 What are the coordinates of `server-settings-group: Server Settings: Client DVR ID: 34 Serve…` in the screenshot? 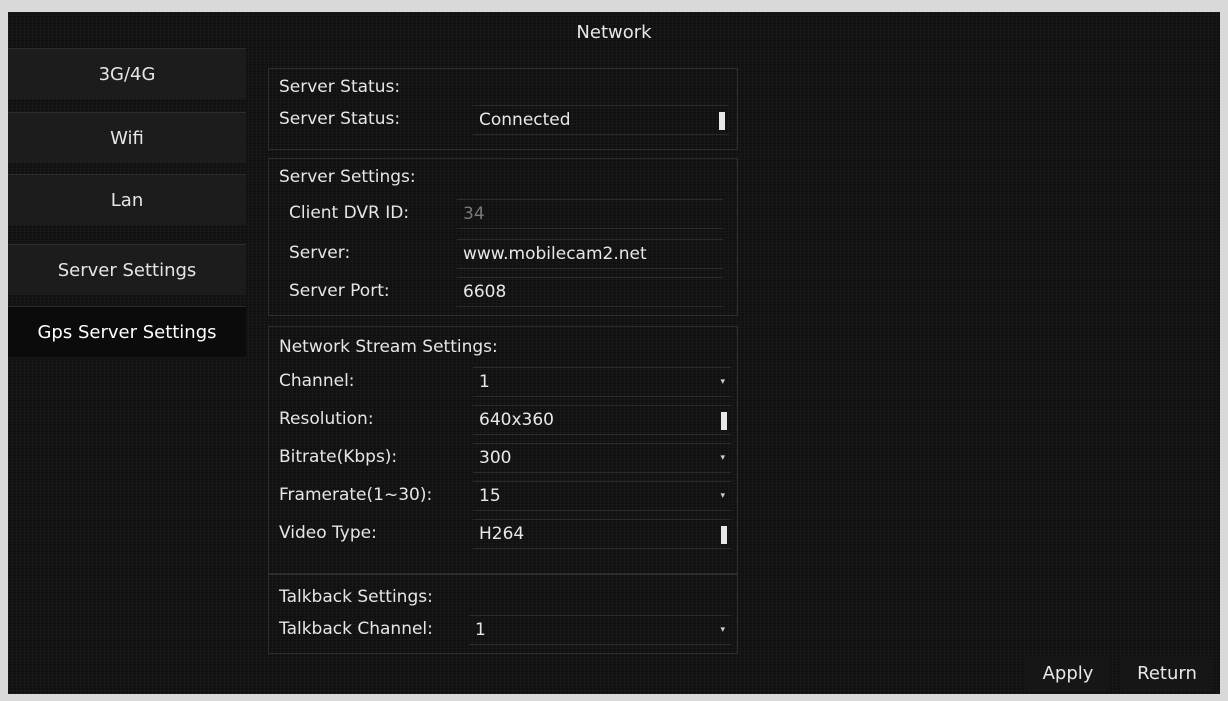 It's located at (503, 237).